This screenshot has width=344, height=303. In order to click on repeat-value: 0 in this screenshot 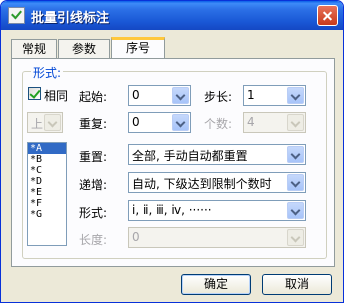, I will do `click(136, 122)`.